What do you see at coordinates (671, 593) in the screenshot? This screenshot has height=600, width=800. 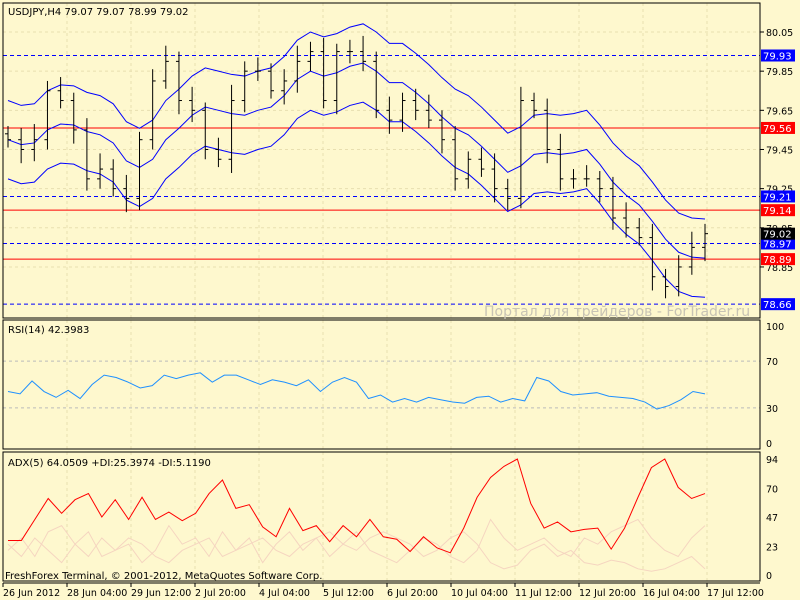 I see `time-tick-label: 16 Jul 04:00` at bounding box center [671, 593].